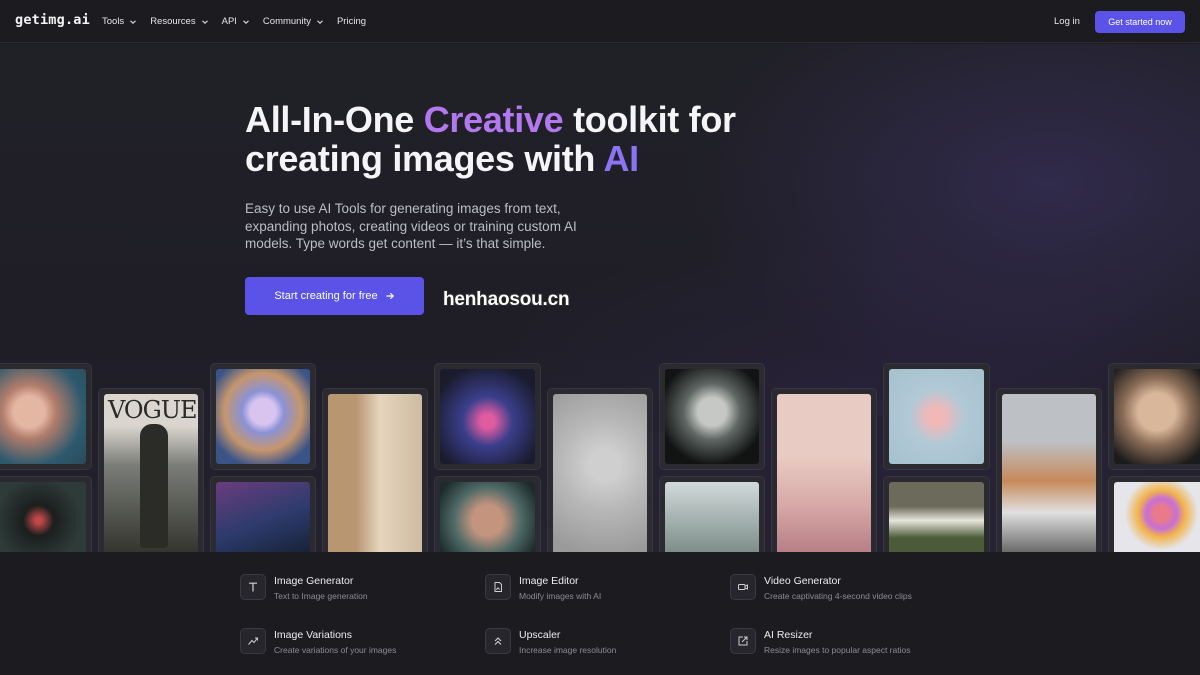  What do you see at coordinates (560, 596) in the screenshot?
I see `feature-description: Modify images with AI` at bounding box center [560, 596].